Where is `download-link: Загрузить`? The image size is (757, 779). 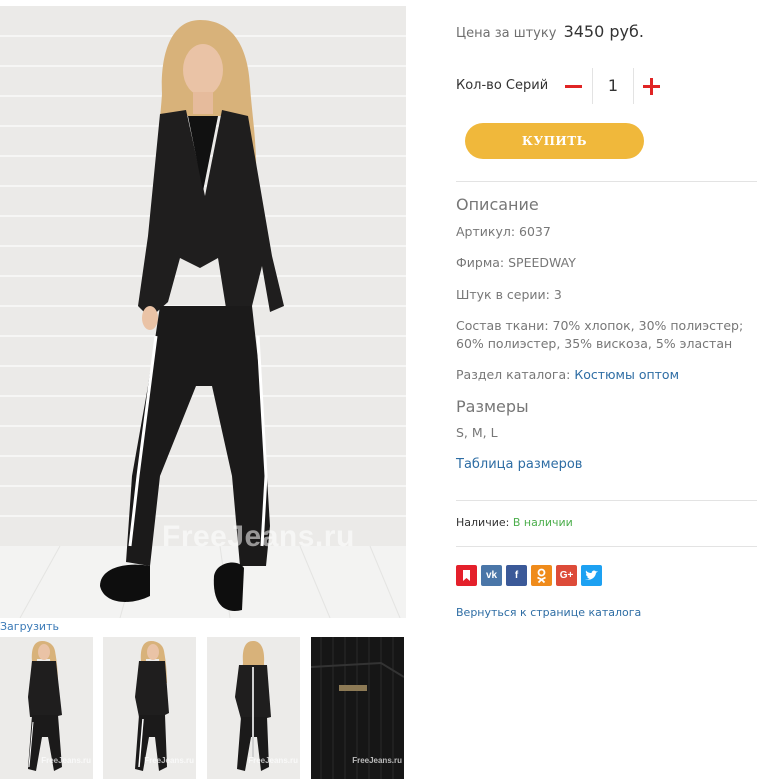 download-link: Загрузить is located at coordinates (29, 626).